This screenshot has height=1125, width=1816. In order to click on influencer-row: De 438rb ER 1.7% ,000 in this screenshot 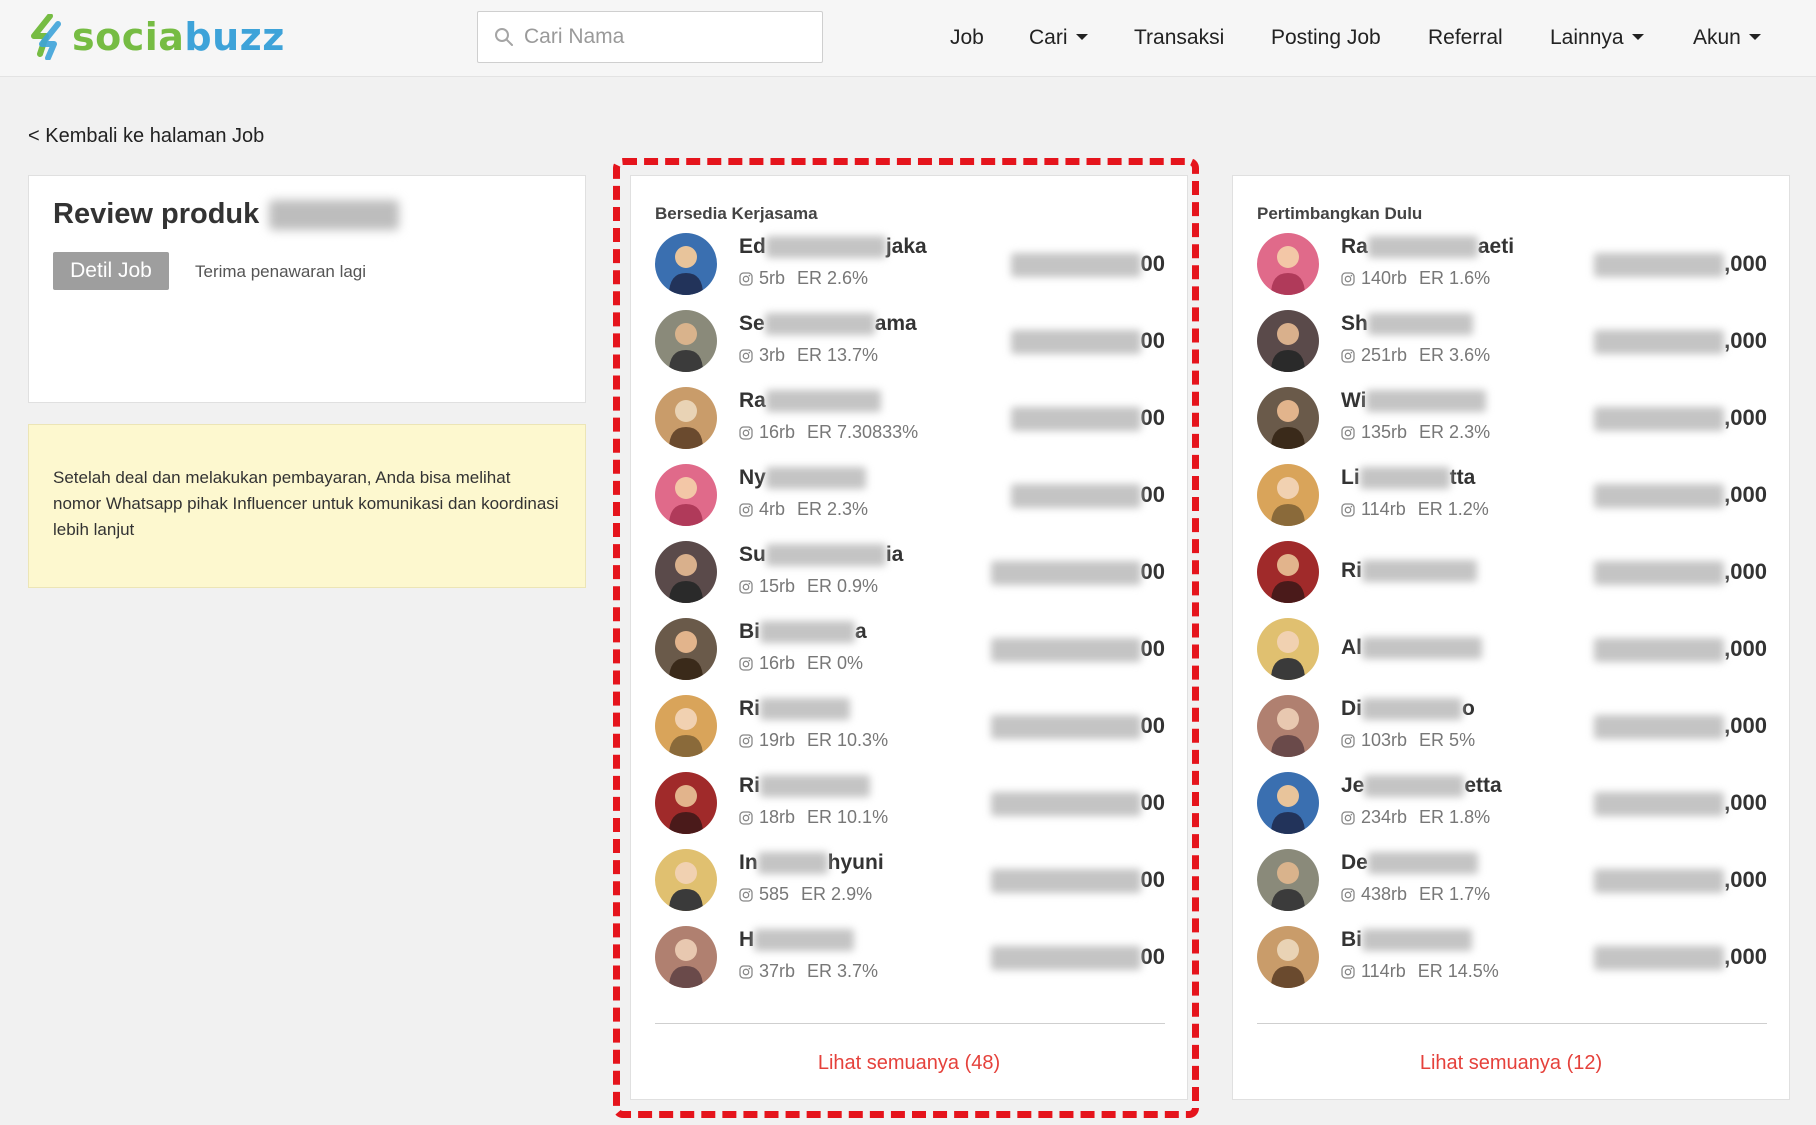, I will do `click(1512, 887)`.